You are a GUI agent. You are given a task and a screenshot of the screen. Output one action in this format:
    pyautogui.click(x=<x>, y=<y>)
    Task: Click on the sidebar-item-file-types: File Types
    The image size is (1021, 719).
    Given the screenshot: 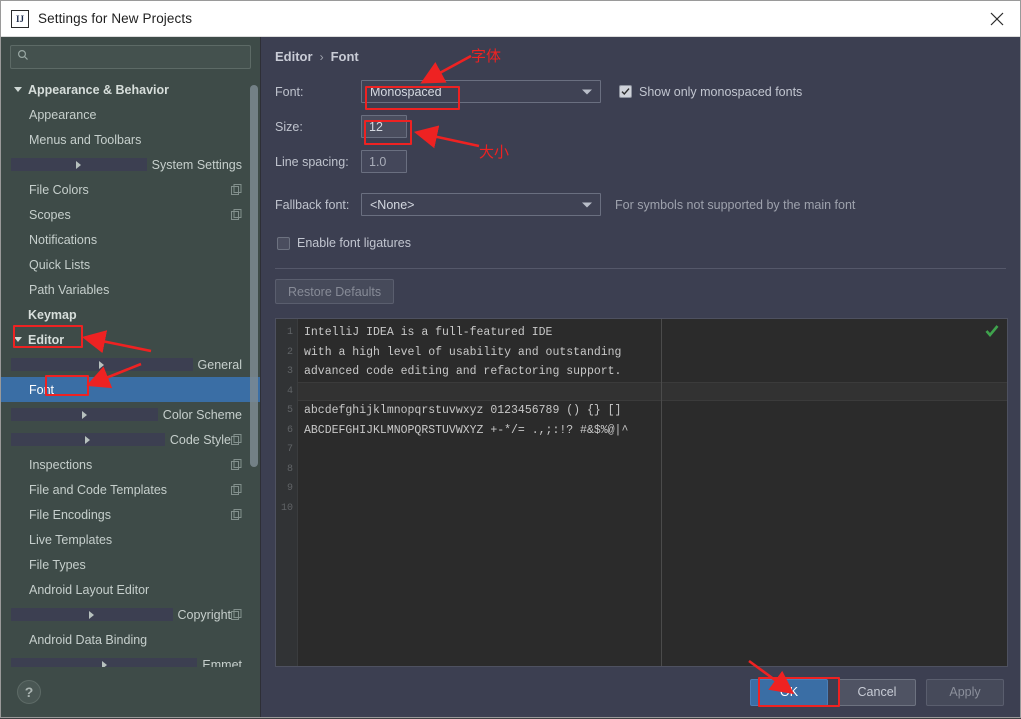 What is the action you would take?
    pyautogui.click(x=130, y=564)
    